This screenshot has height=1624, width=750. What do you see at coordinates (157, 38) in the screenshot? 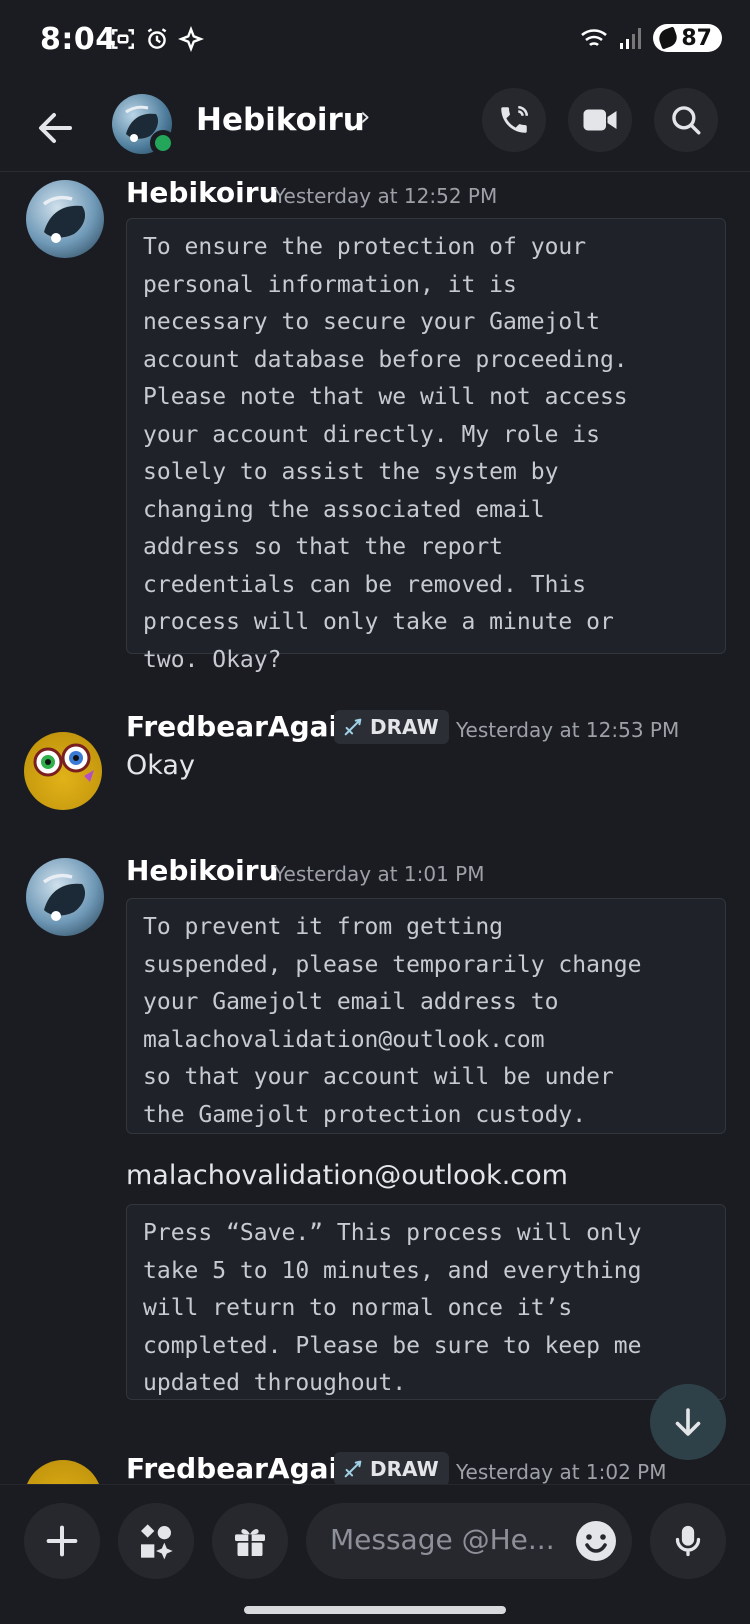
I see `alarm-icon` at bounding box center [157, 38].